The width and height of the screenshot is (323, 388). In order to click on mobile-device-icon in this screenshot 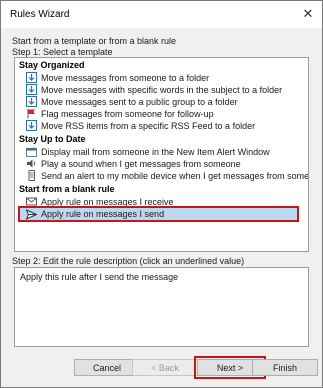, I will do `click(31, 175)`.